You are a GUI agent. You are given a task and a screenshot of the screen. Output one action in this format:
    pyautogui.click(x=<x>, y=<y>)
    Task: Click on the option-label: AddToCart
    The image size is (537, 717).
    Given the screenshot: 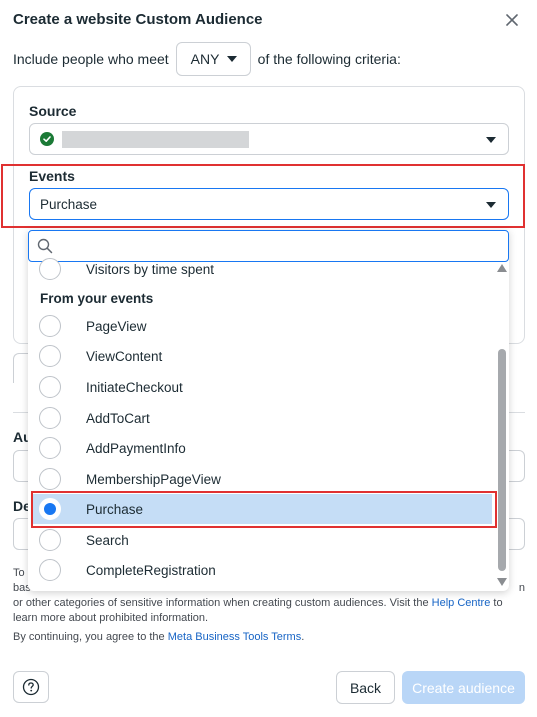 What is the action you would take?
    pyautogui.click(x=118, y=418)
    